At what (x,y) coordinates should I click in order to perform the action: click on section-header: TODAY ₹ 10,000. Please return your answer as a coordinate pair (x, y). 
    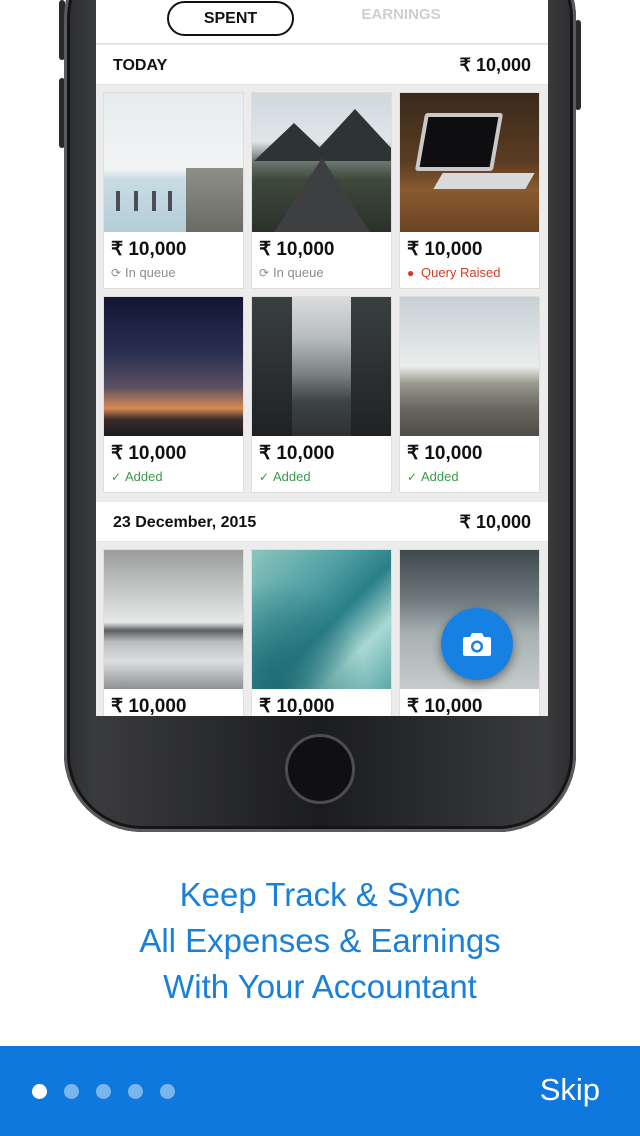
    Looking at the image, I should click on (322, 65).